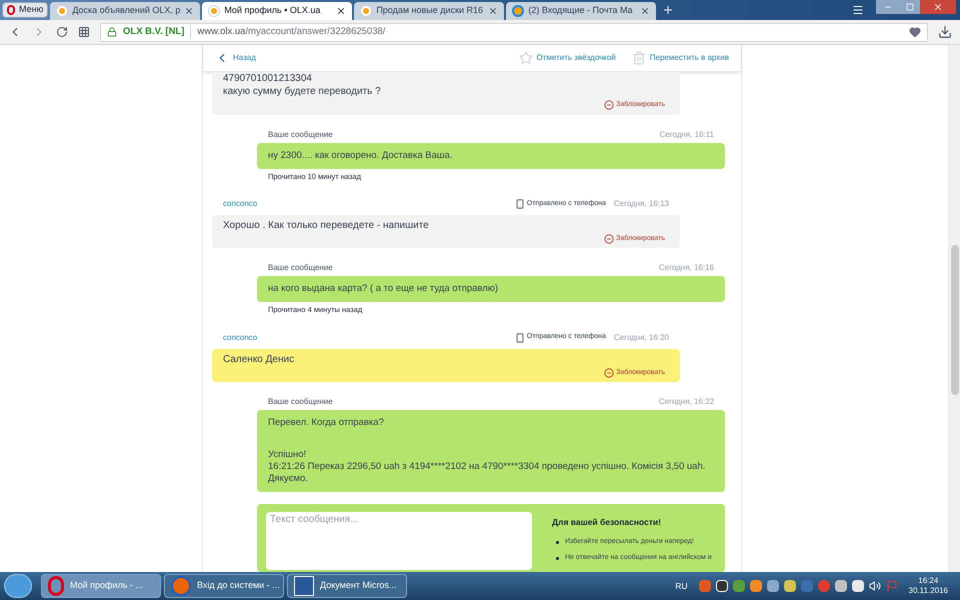 Image resolution: width=960 pixels, height=600 pixels. I want to click on start-button, so click(18, 586).